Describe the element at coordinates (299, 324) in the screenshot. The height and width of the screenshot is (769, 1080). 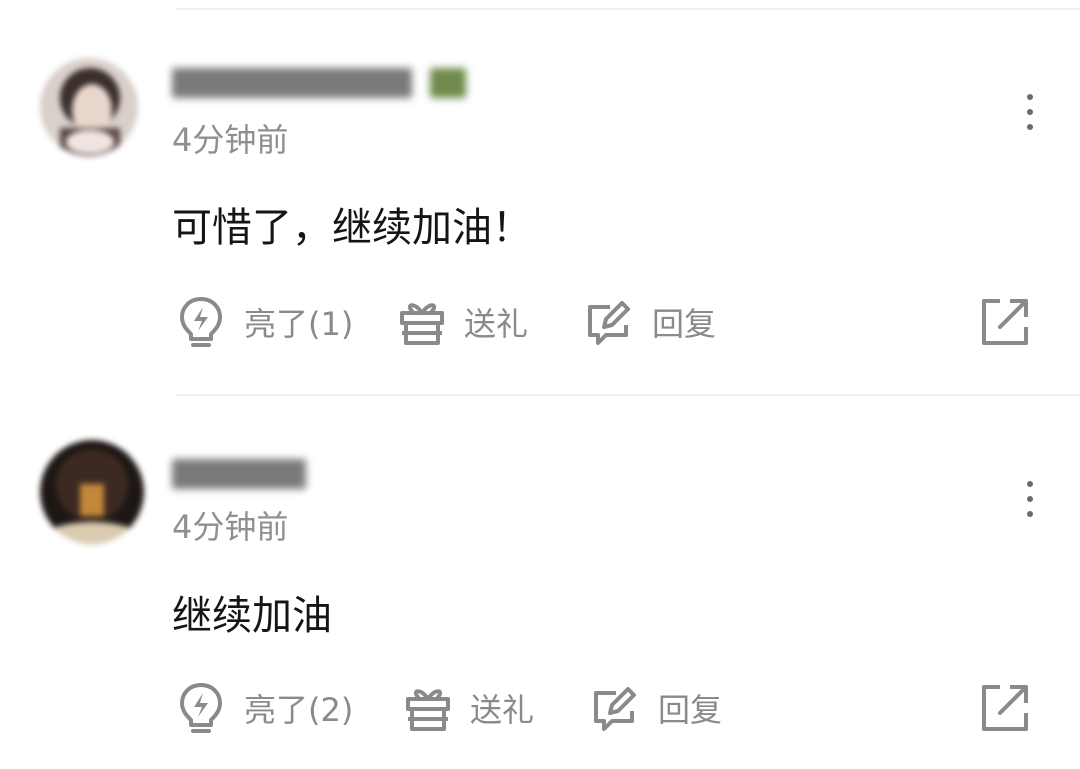
I see `like-label: 亮了(1)` at that location.